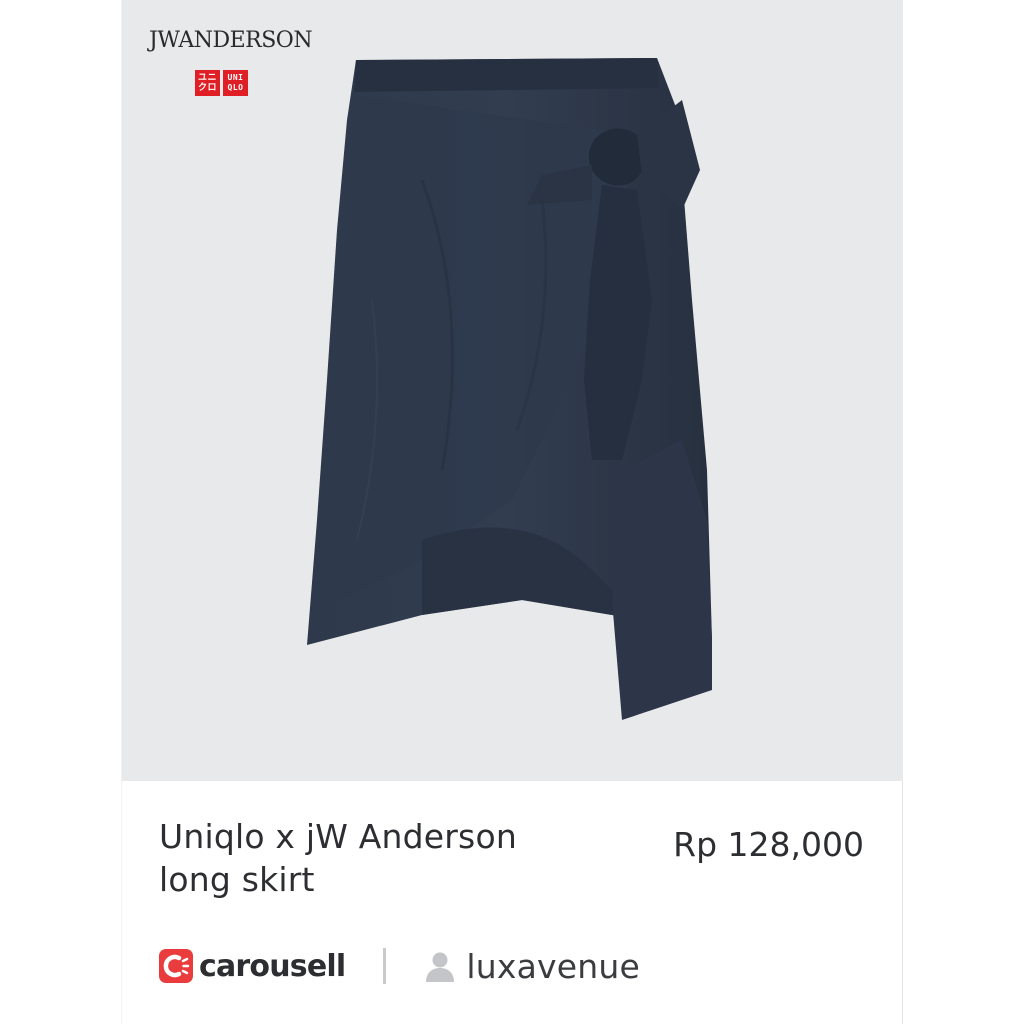  I want to click on listing-title-line1: Uniqlo x jW Anderson, so click(338, 836).